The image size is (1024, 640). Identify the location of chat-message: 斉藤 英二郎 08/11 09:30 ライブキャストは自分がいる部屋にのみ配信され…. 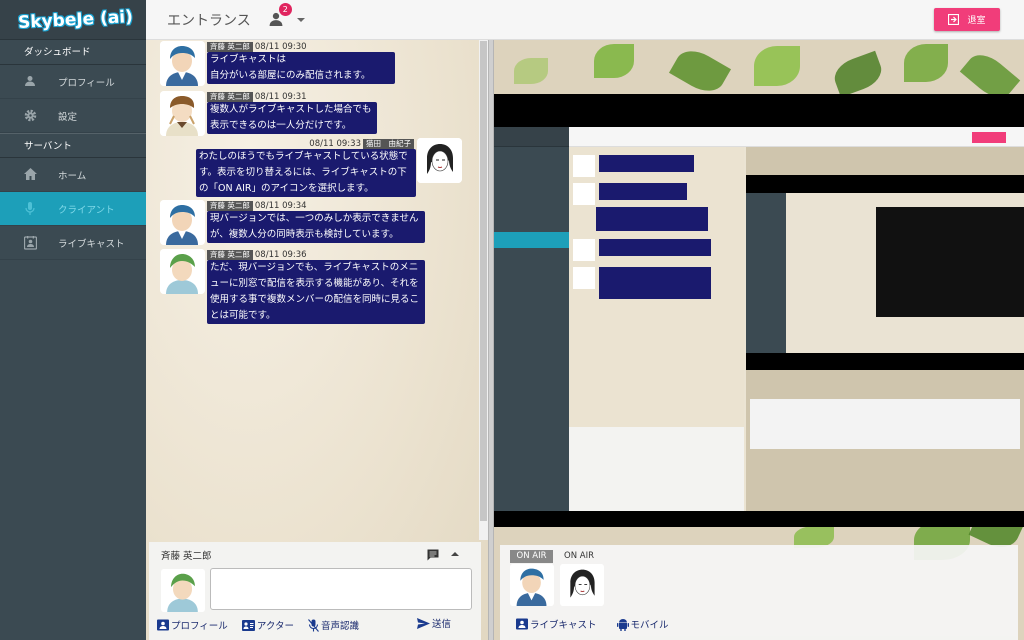
(301, 62).